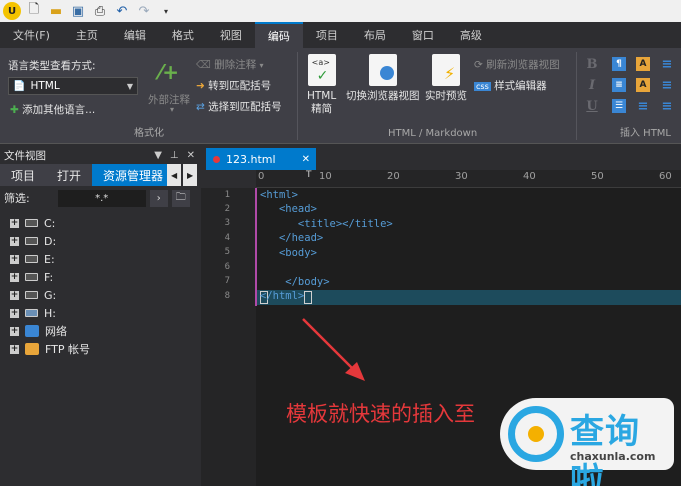  What do you see at coordinates (309, 159) in the screenshot?
I see `close-tab-icon: ✕` at bounding box center [309, 159].